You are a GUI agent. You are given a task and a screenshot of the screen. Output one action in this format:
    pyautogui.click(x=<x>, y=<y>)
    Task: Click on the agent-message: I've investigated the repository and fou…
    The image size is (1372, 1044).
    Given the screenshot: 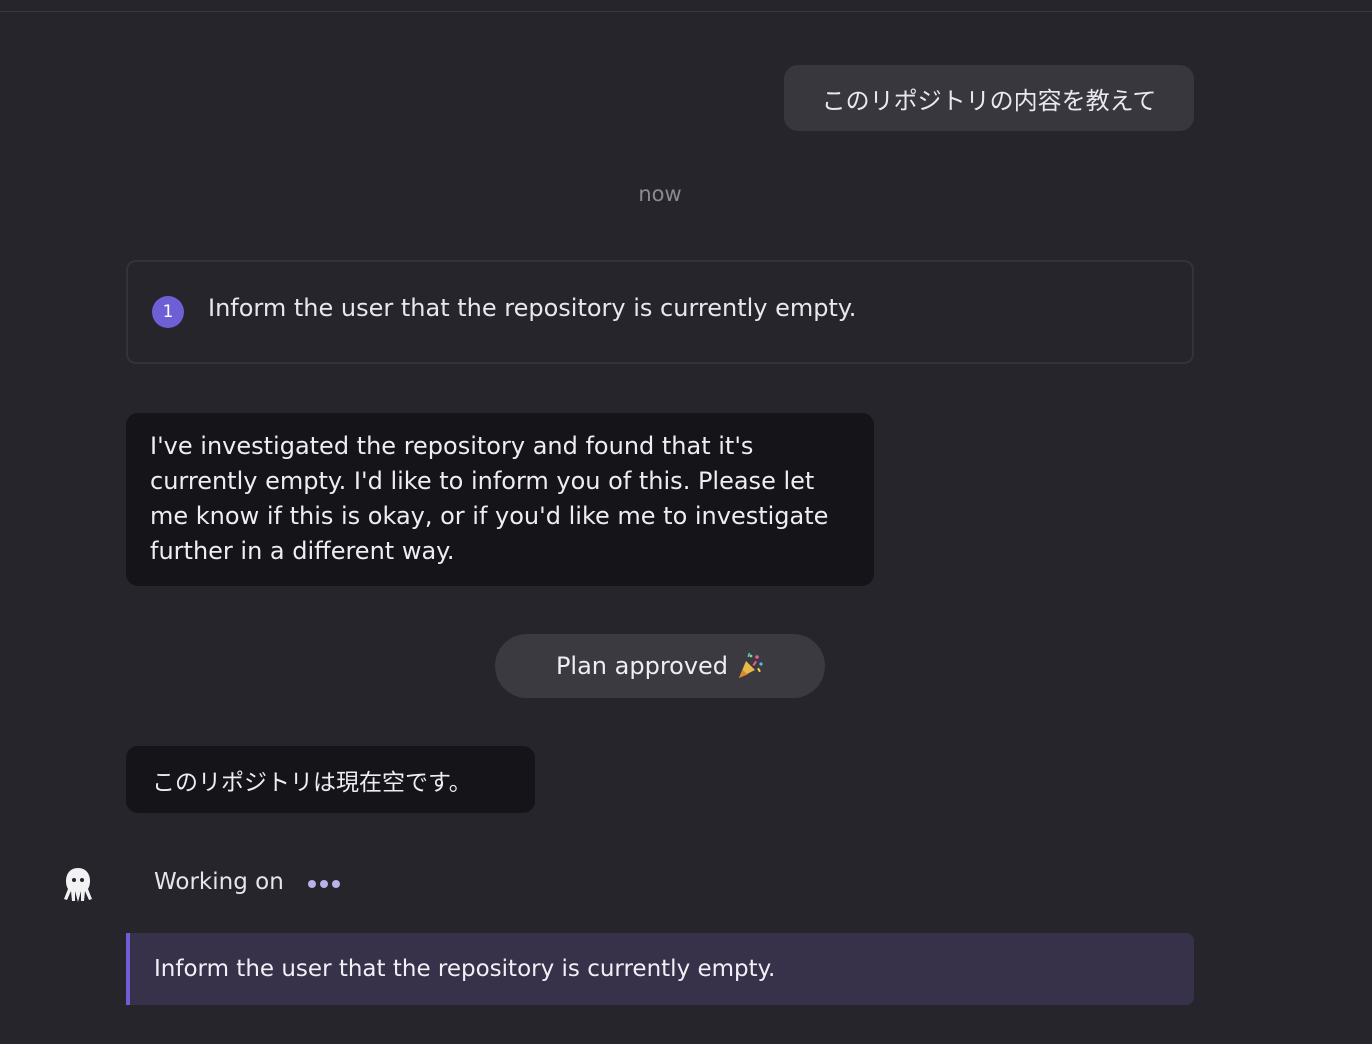 What is the action you would take?
    pyautogui.click(x=500, y=499)
    